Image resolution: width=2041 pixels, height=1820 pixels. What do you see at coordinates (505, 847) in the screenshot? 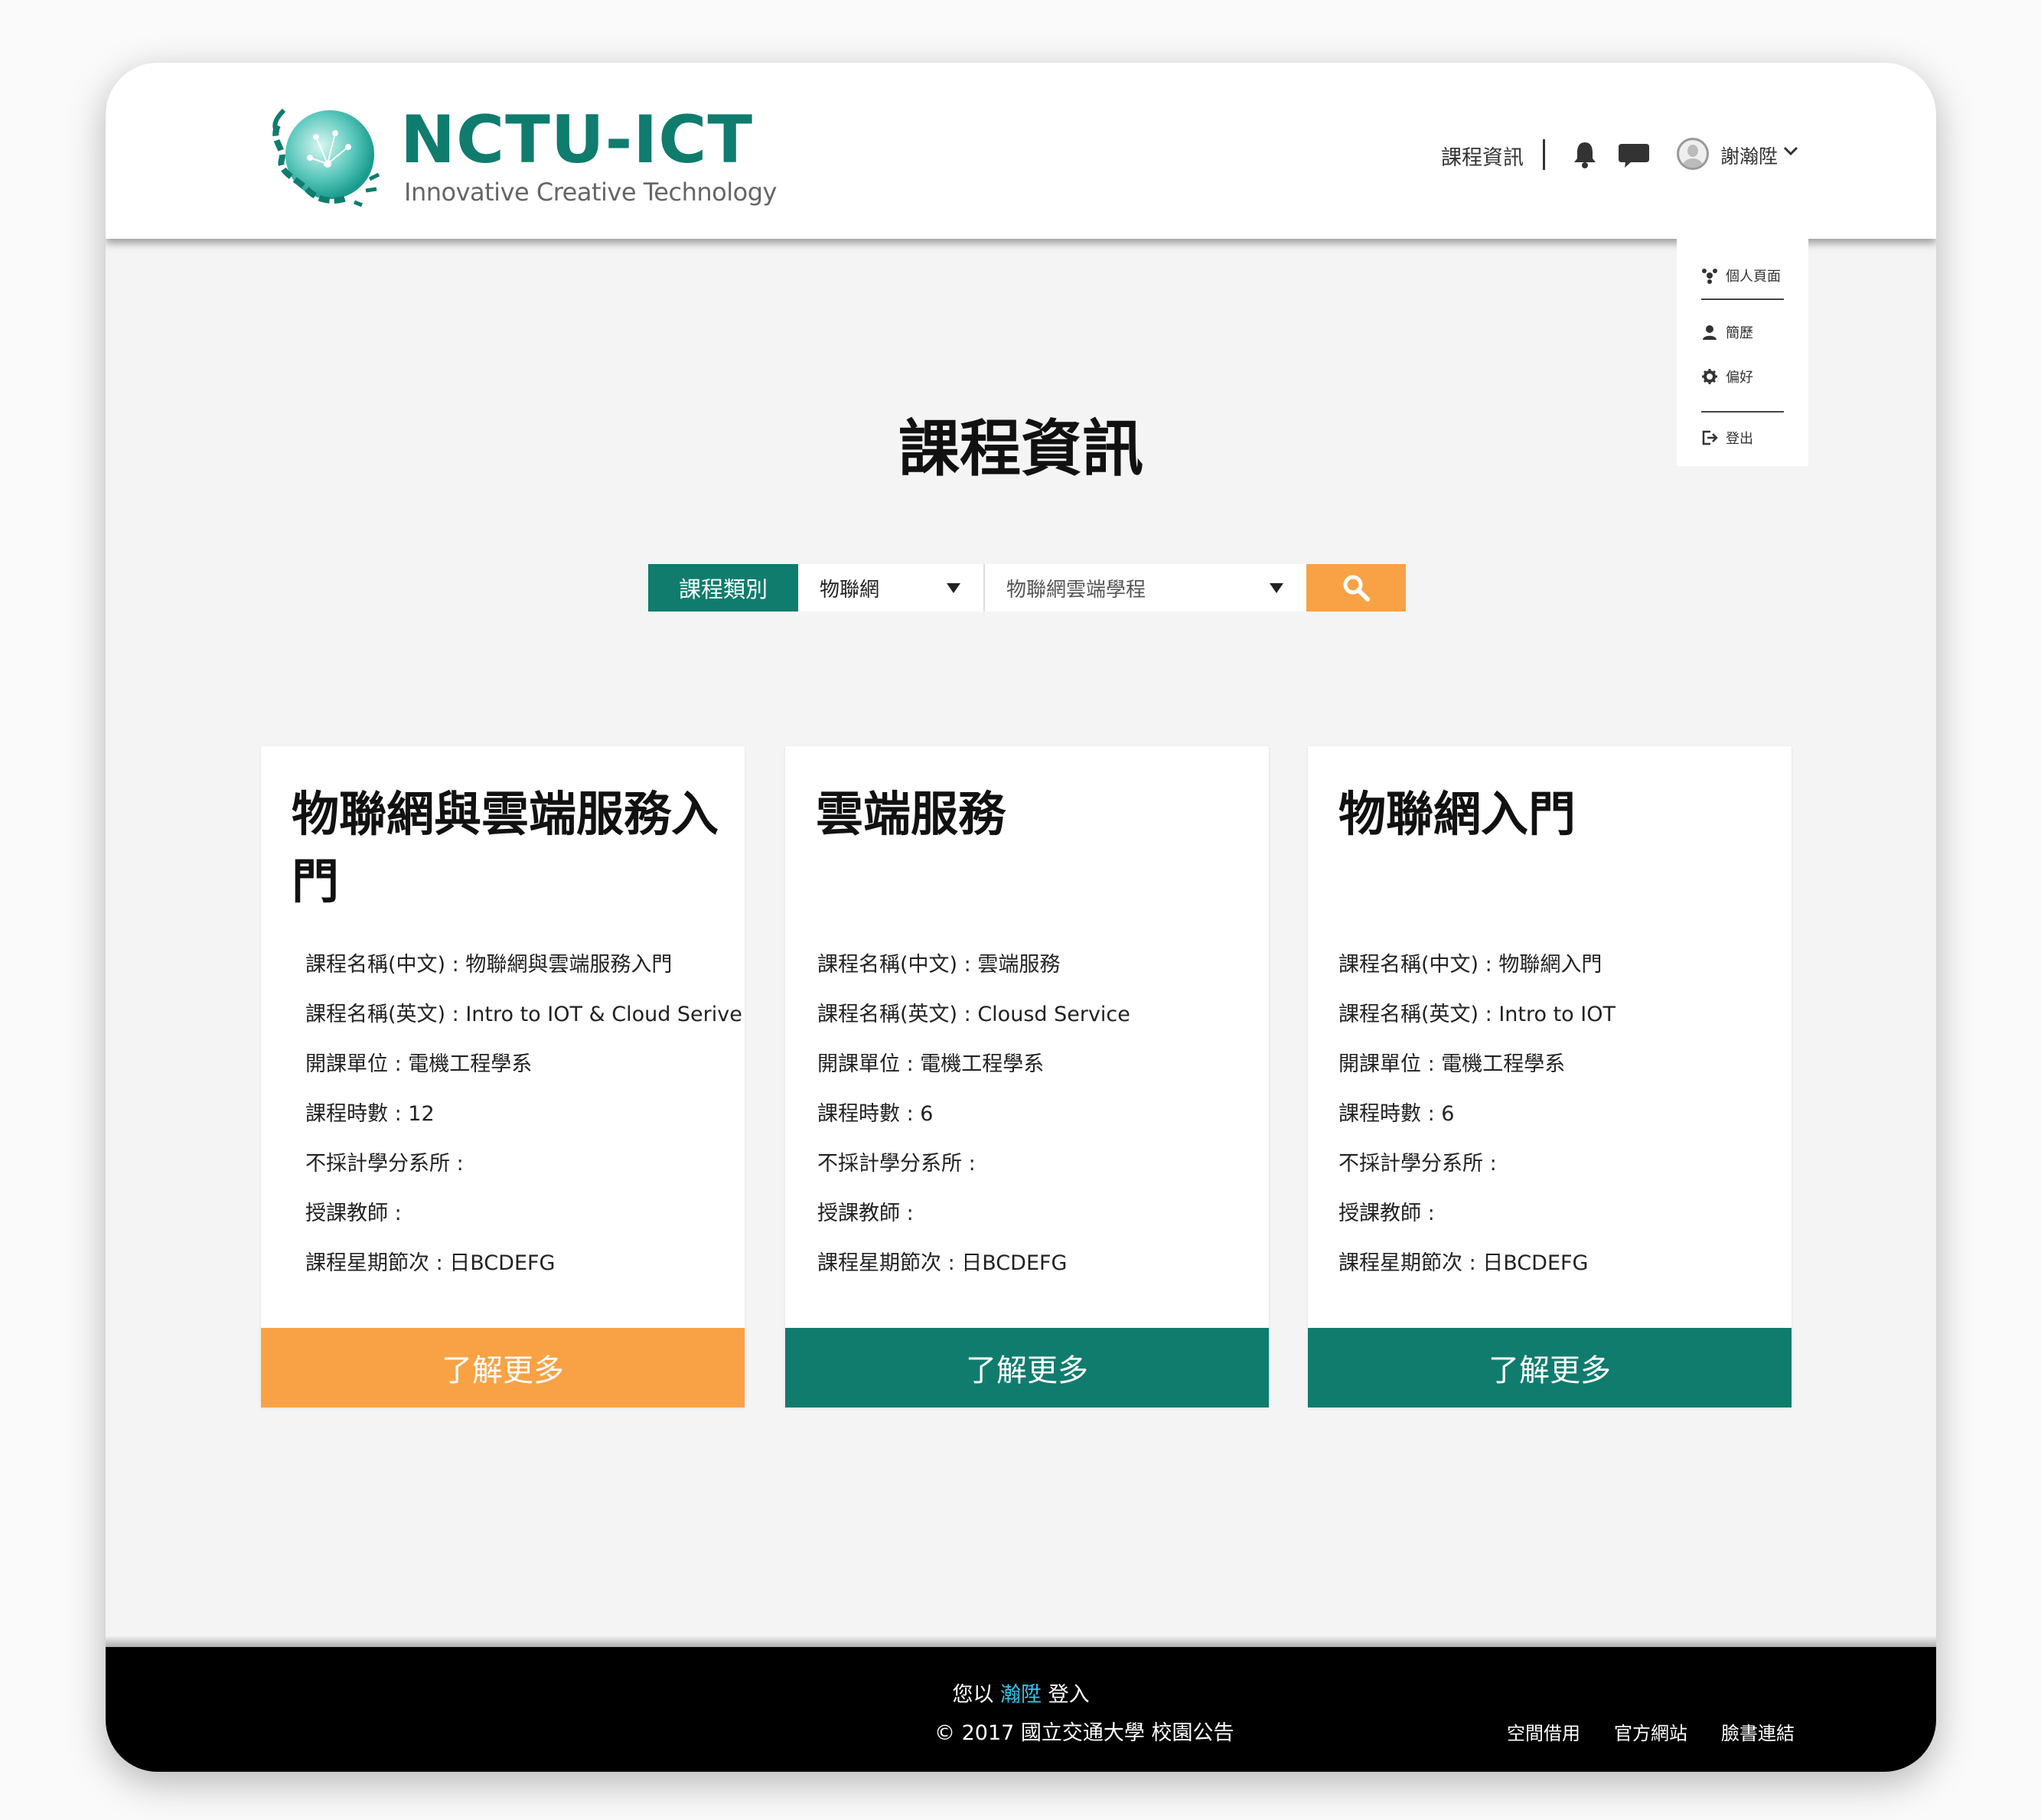
I see `course-title: 物聯網與雲端服務入門` at bounding box center [505, 847].